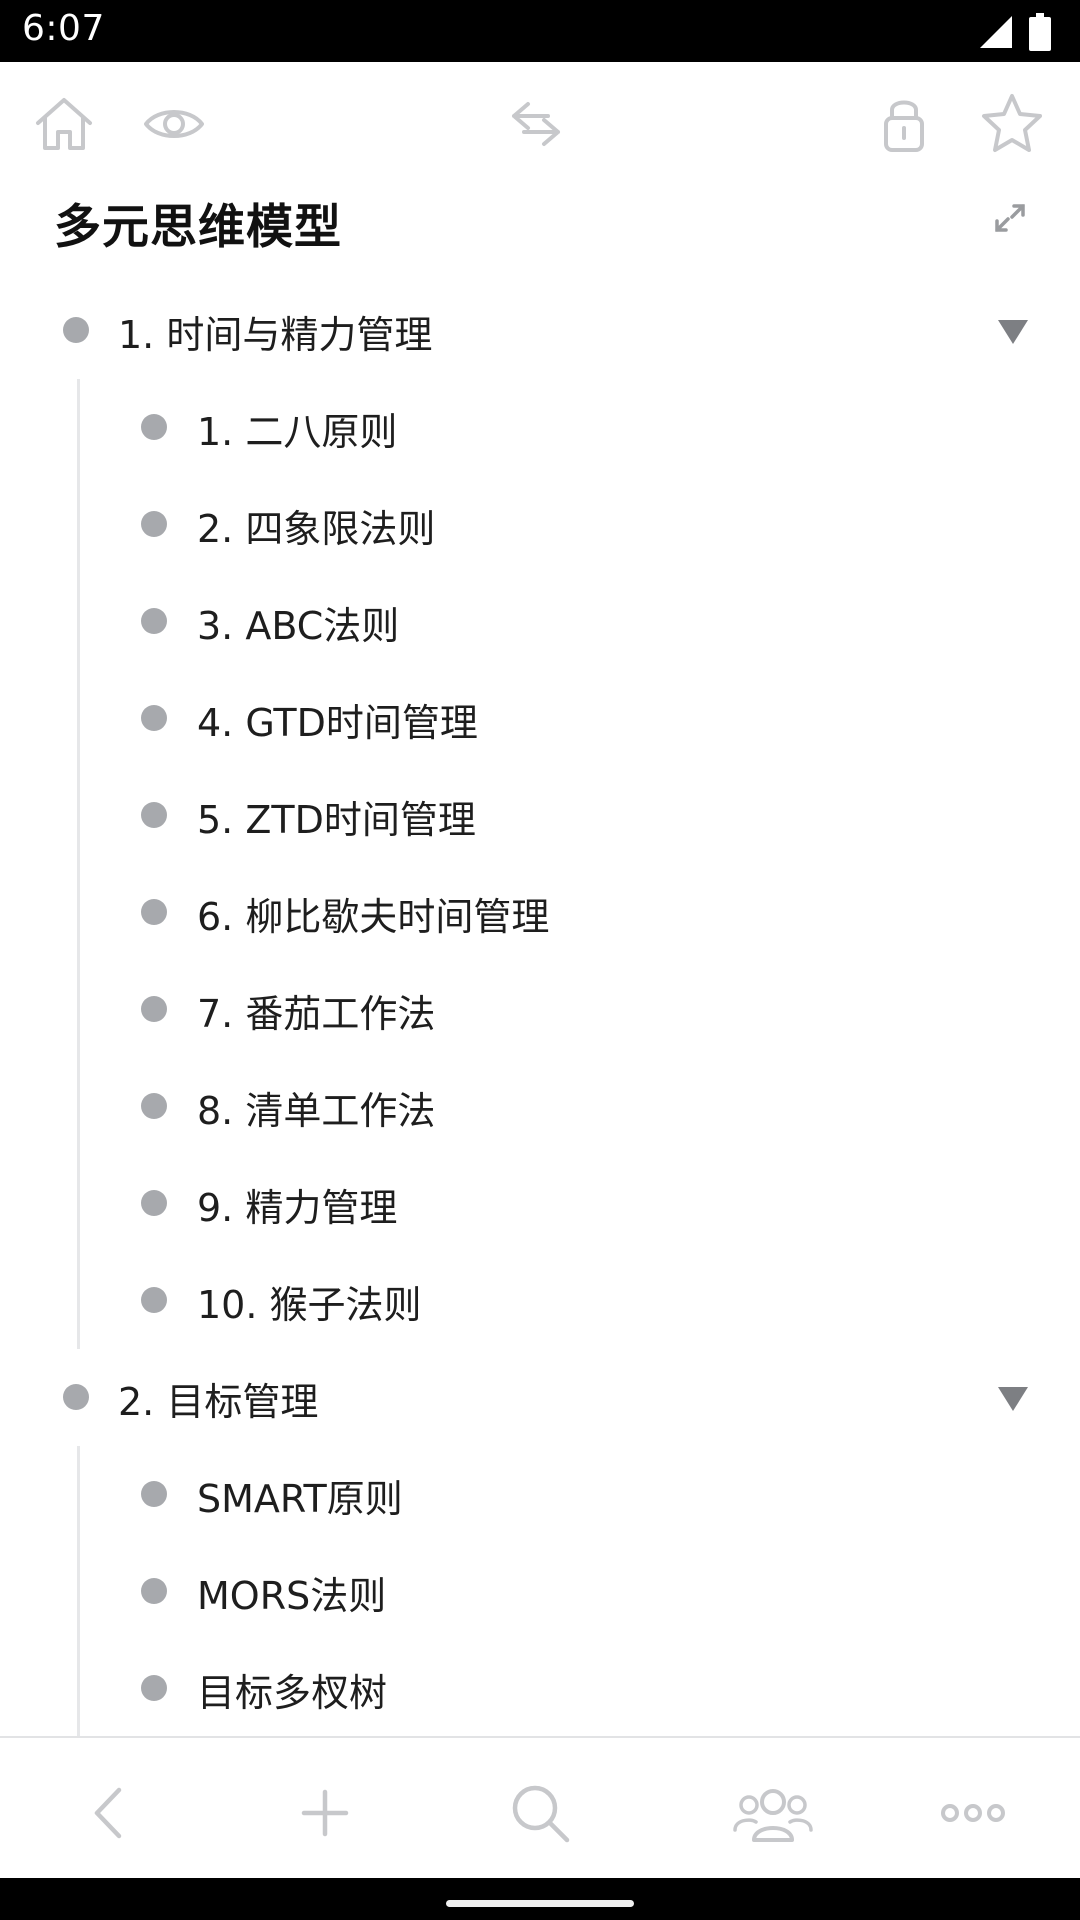  Describe the element at coordinates (373, 917) in the screenshot. I see `item-label: 6. 柳比歇夫时间管理` at that location.